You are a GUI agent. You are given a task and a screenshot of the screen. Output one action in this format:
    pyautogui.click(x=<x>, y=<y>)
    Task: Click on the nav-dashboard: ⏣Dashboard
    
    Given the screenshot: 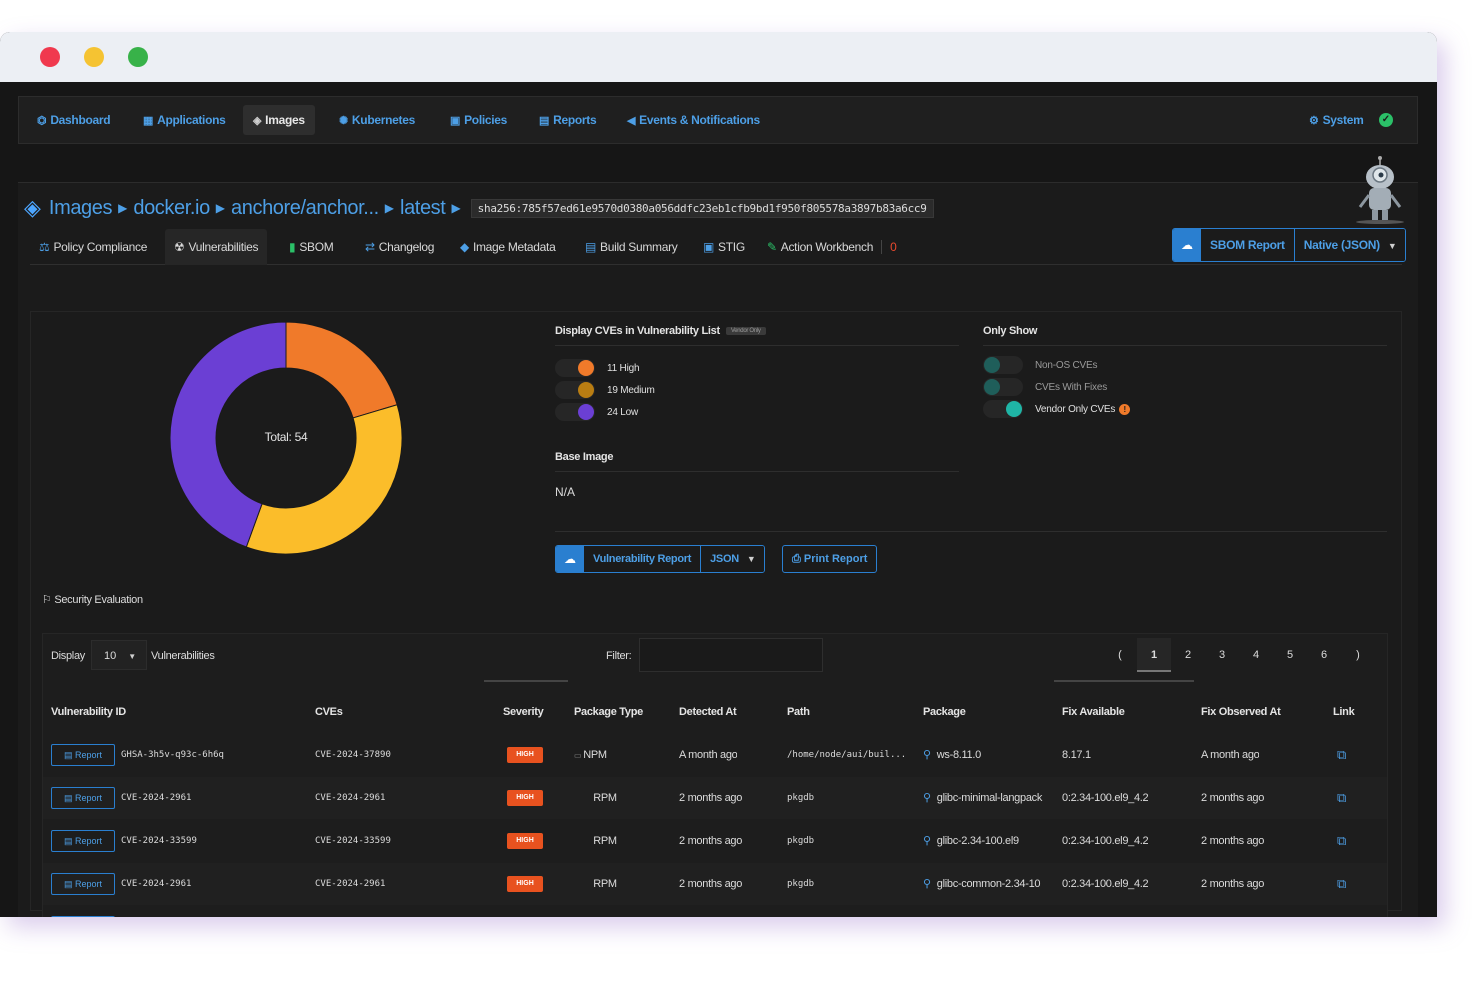 What is the action you would take?
    pyautogui.click(x=73, y=120)
    